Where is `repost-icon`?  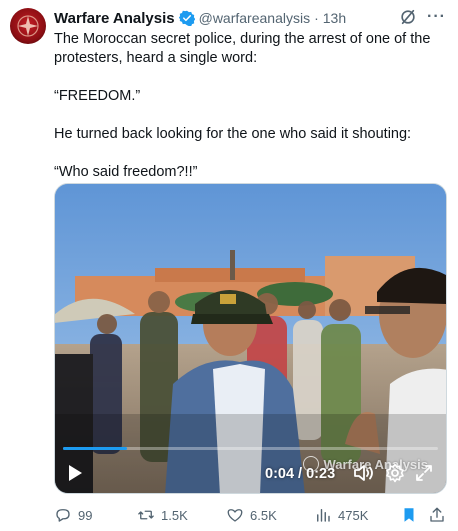
repost-icon is located at coordinates (146, 515).